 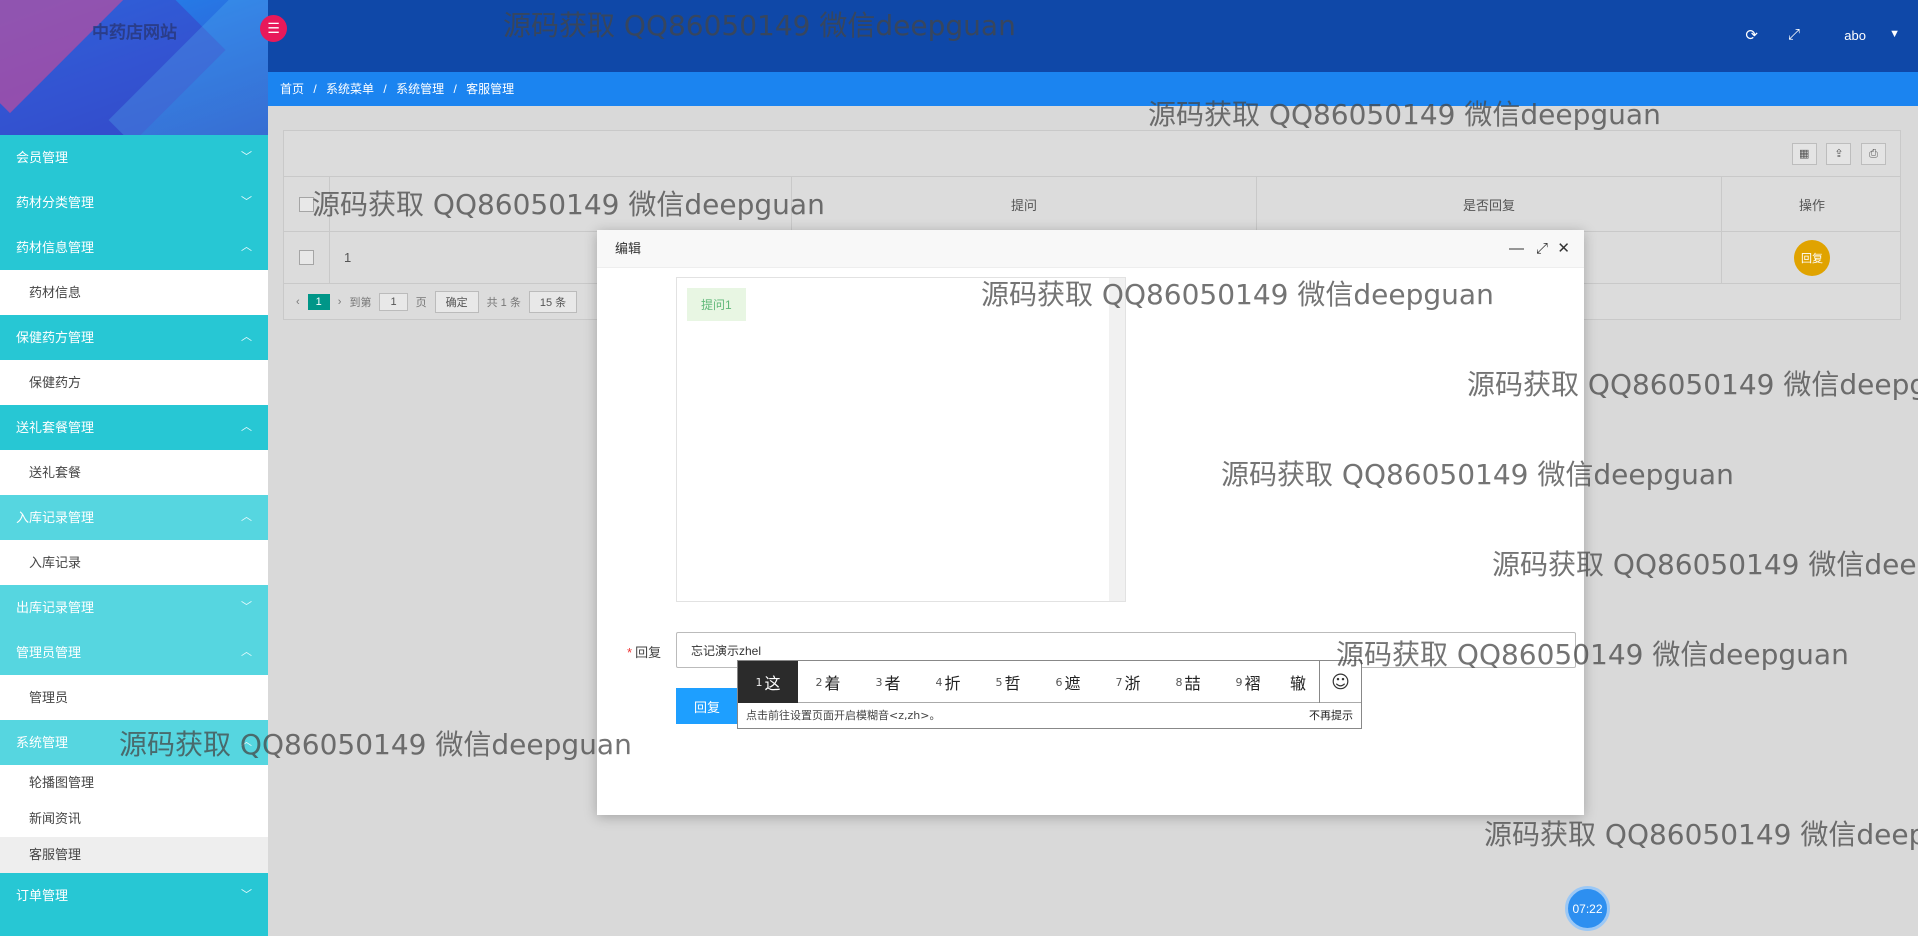 What do you see at coordinates (901, 439) in the screenshot?
I see `chat-history: 提问1` at bounding box center [901, 439].